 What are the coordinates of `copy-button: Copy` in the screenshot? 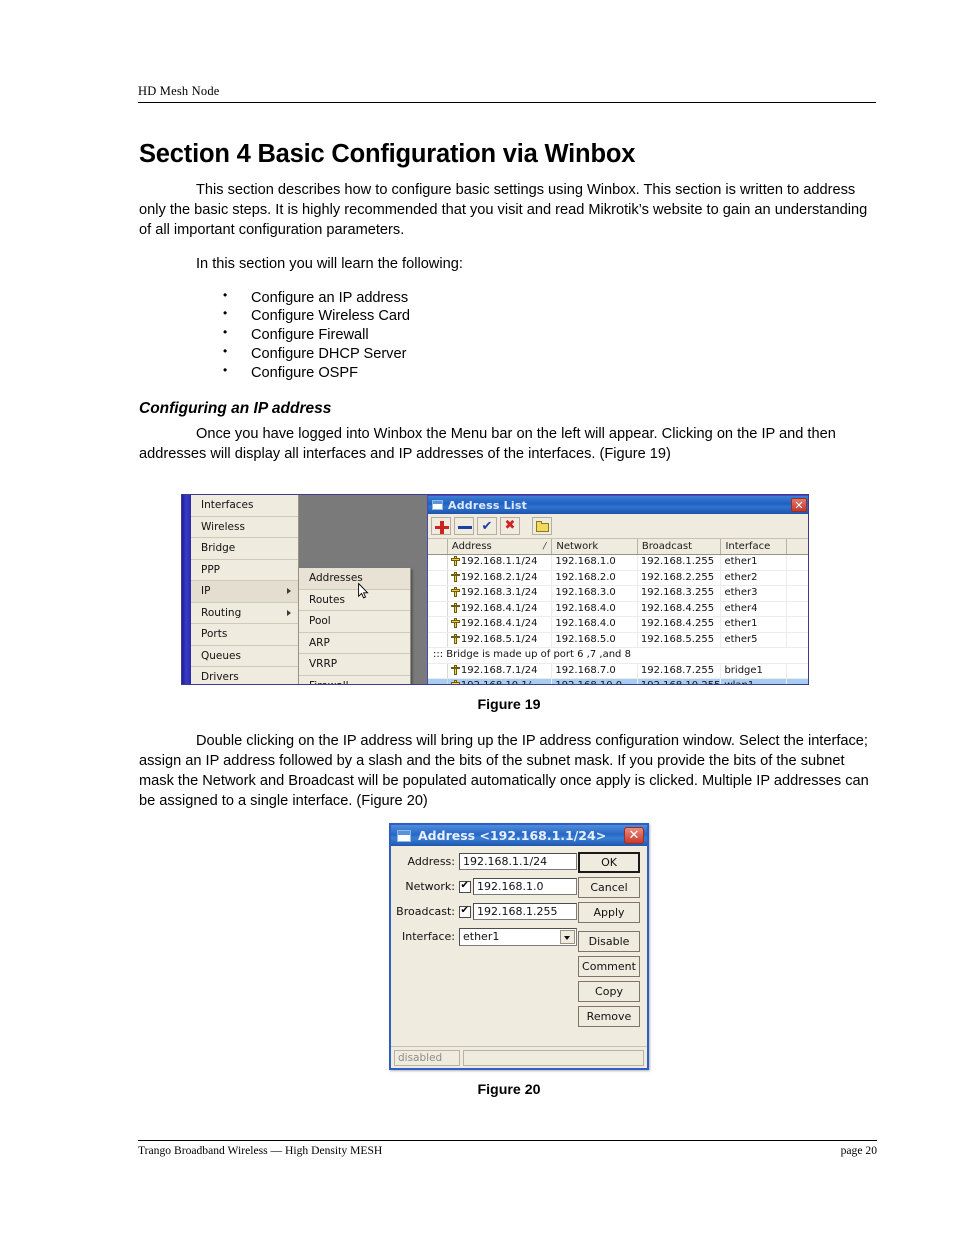 It's located at (609, 991).